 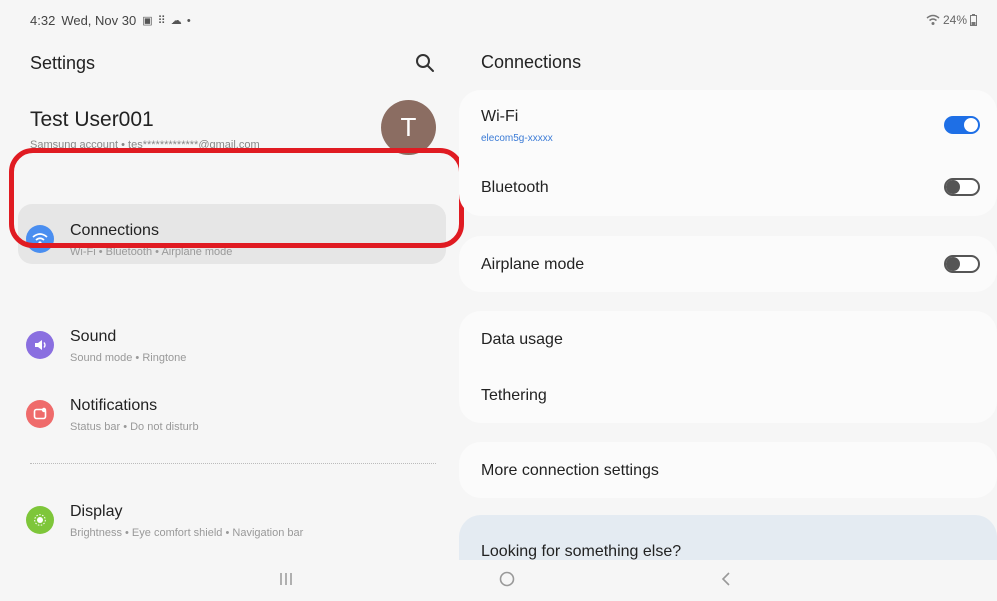 What do you see at coordinates (286, 579) in the screenshot?
I see `recents-icon` at bounding box center [286, 579].